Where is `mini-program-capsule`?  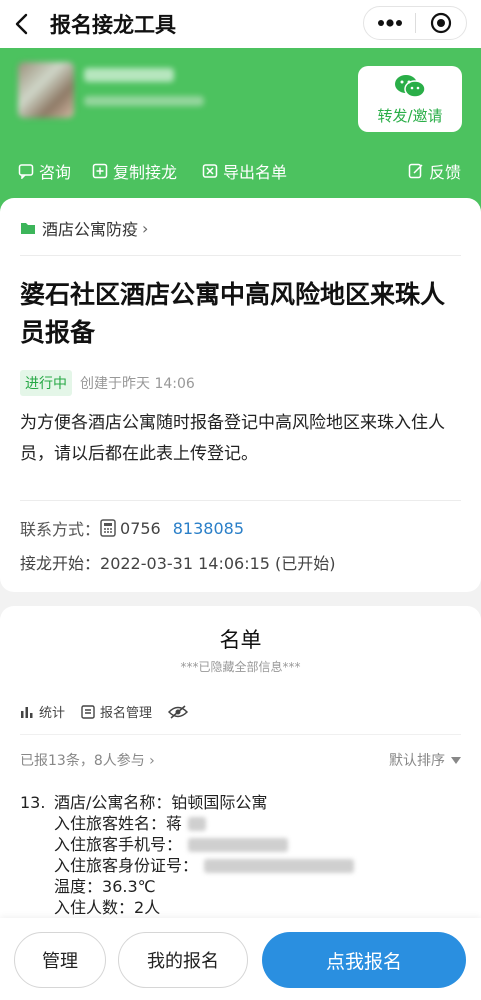
mini-program-capsule is located at coordinates (415, 23).